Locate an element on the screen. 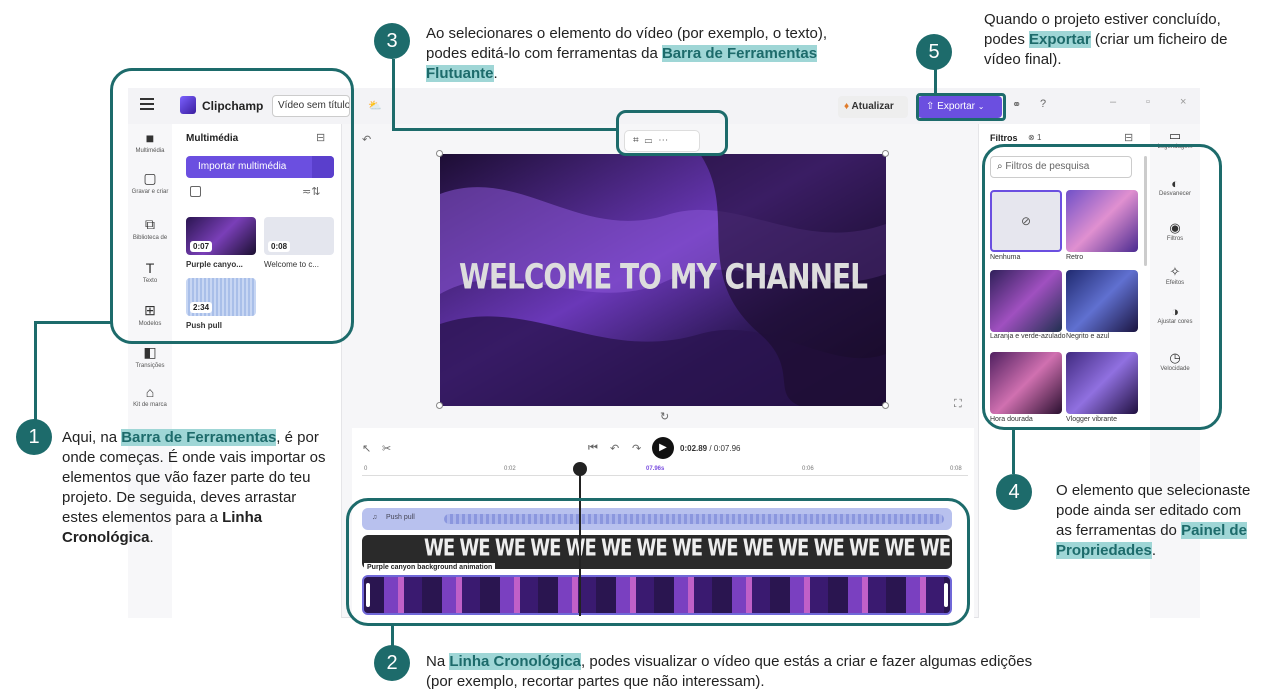 This screenshot has height=694, width=1266. rail-item: ◧ Transições is located at coordinates (150, 356).